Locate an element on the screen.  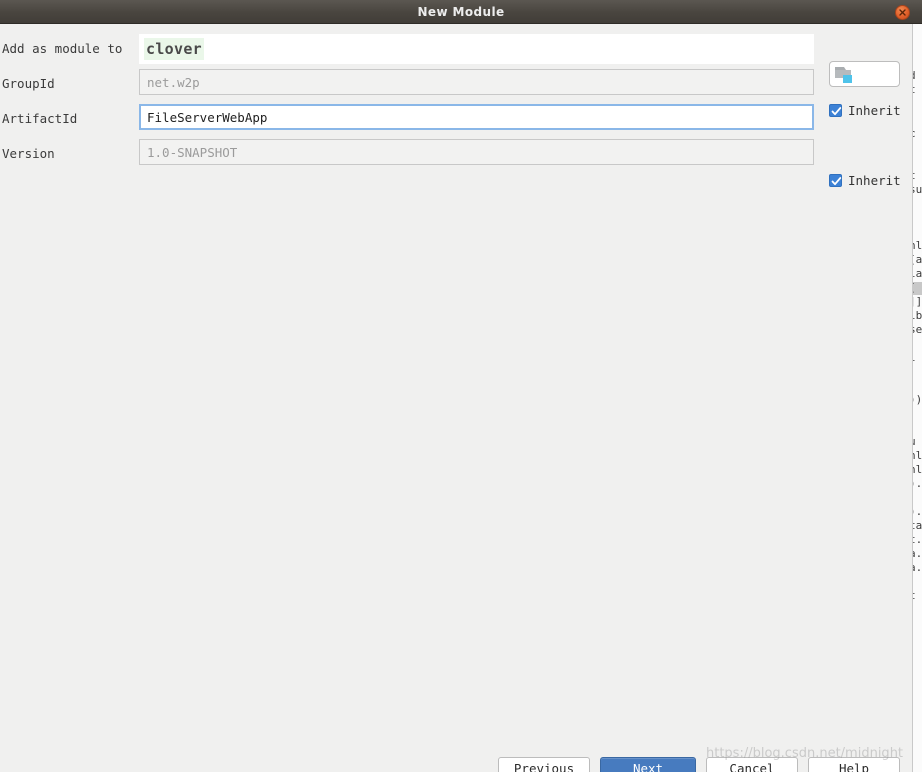
groupid-input is located at coordinates (476, 82).